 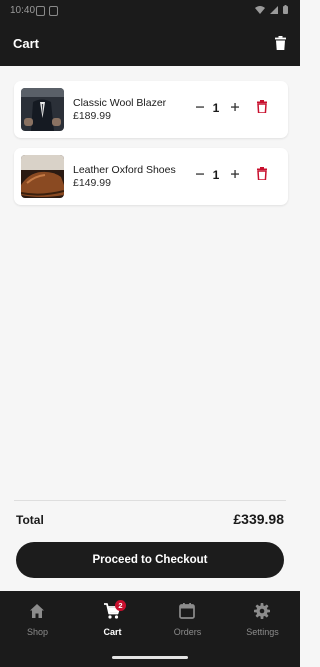 I want to click on nav-item-settings: Settings, so click(x=262, y=618).